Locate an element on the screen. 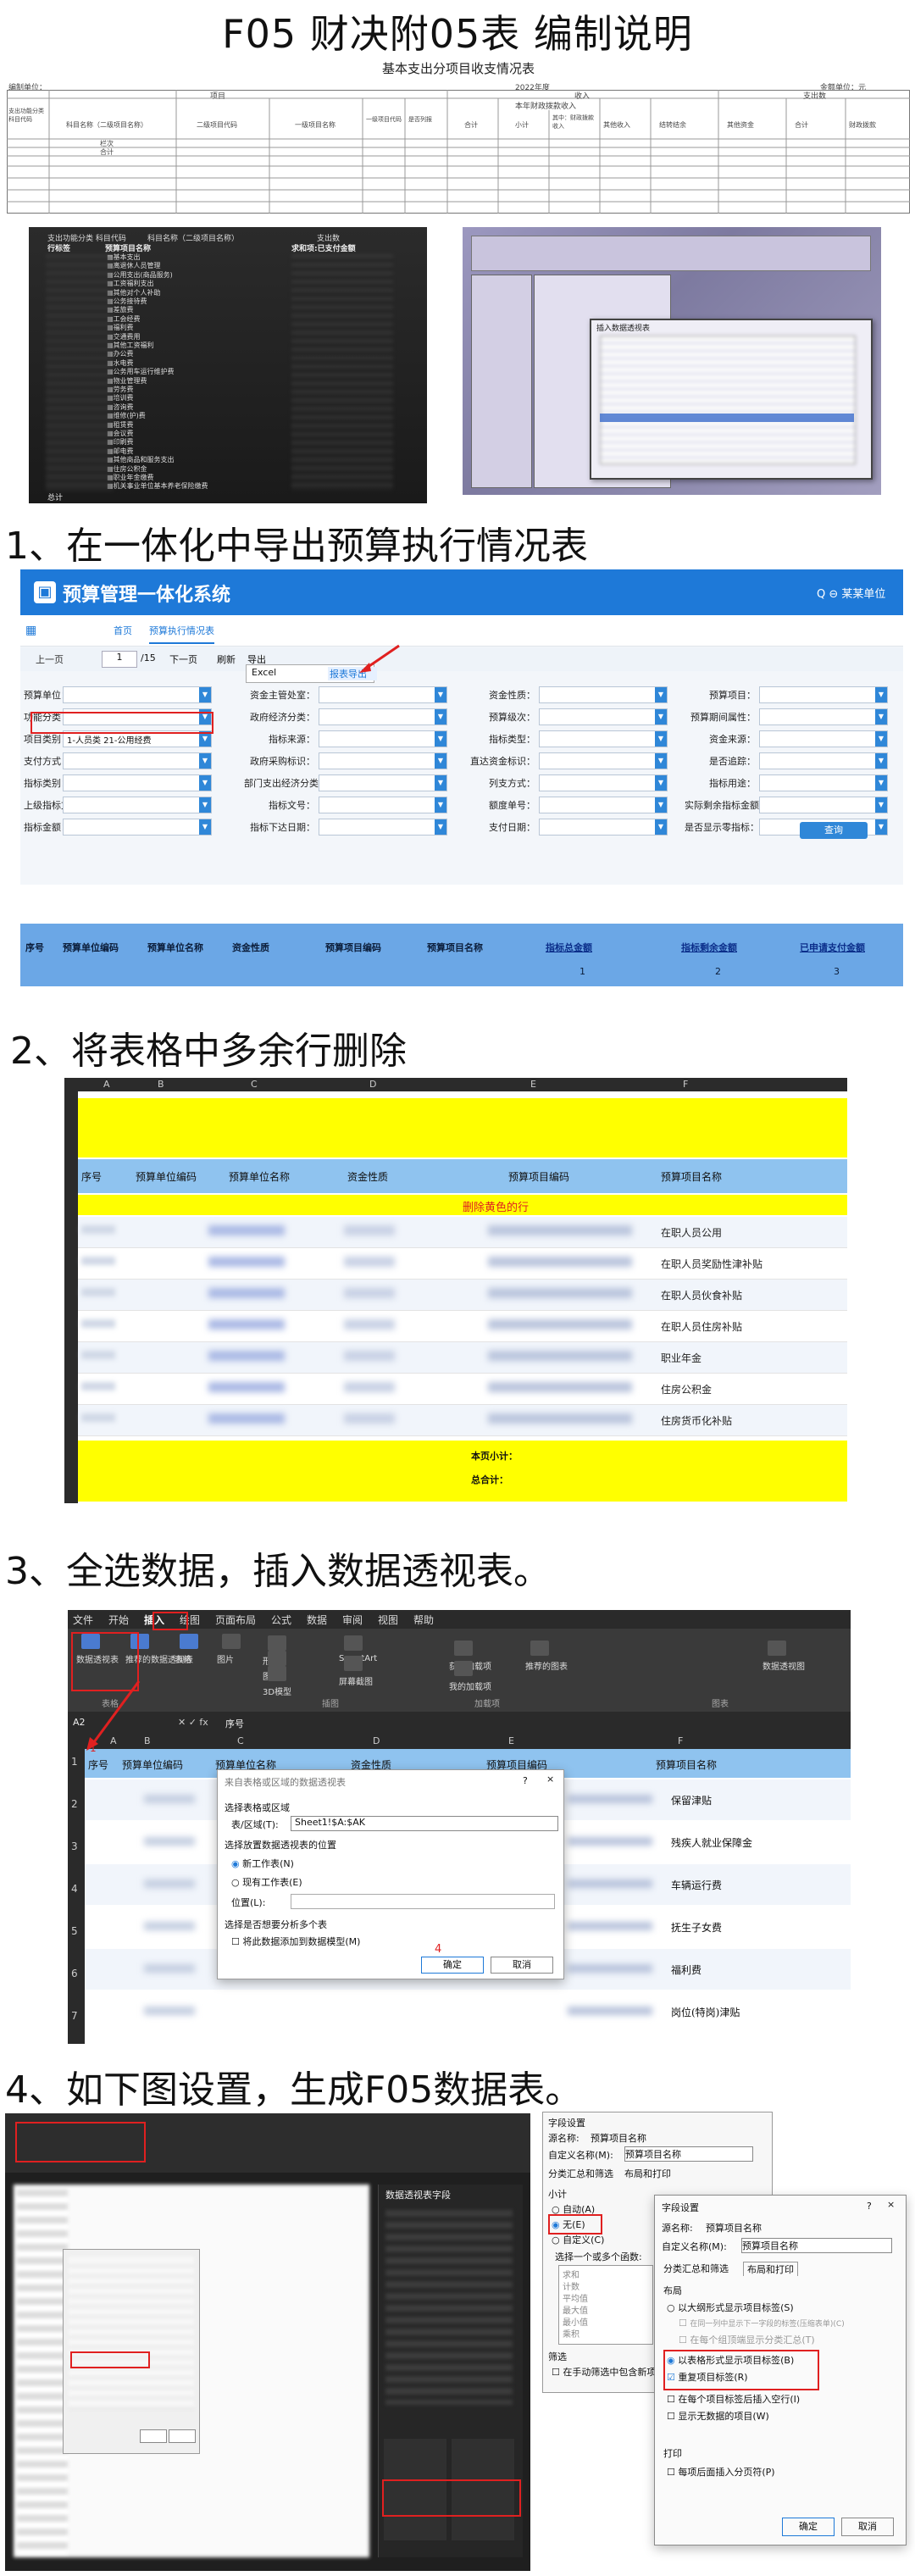 Image resolution: width=915 pixels, height=2576 pixels. function-option: 最小值 is located at coordinates (575, 2321).